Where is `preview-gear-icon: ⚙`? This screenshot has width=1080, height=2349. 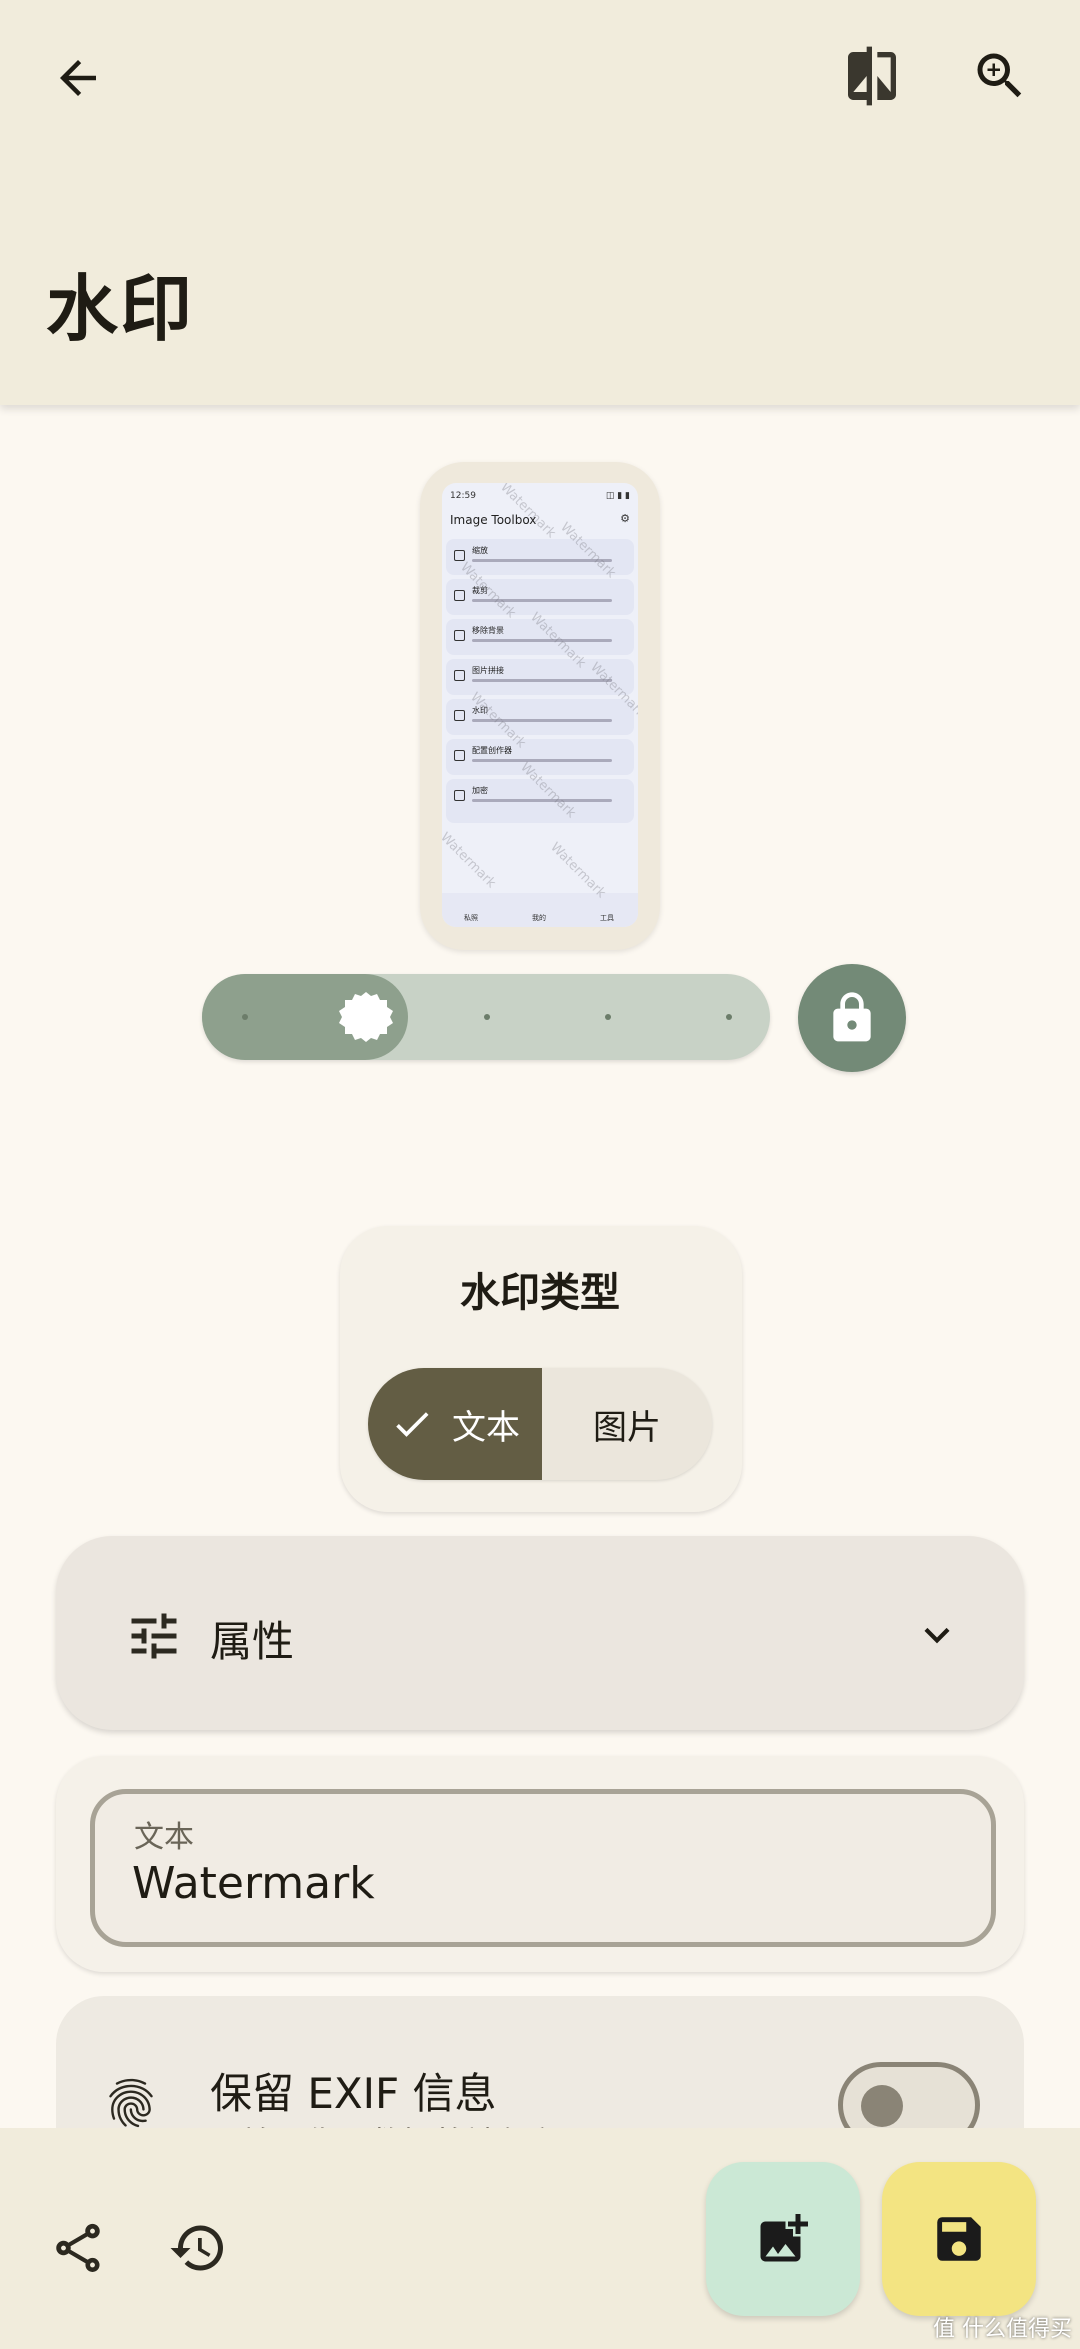 preview-gear-icon: ⚙ is located at coordinates (625, 518).